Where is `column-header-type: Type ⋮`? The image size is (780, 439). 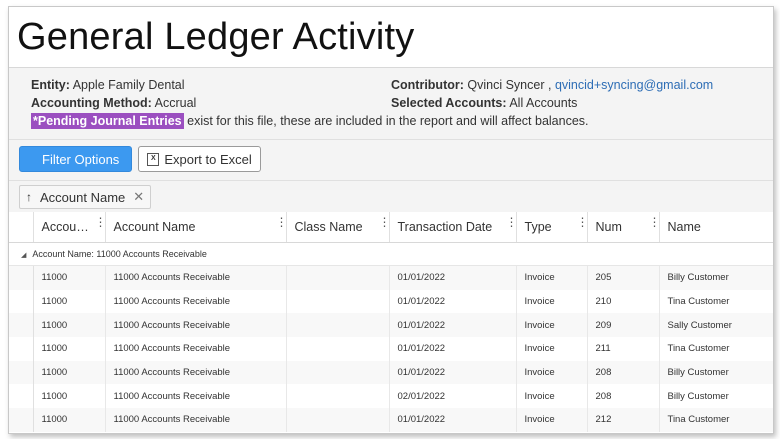 column-header-type: Type ⋮ is located at coordinates (552, 227).